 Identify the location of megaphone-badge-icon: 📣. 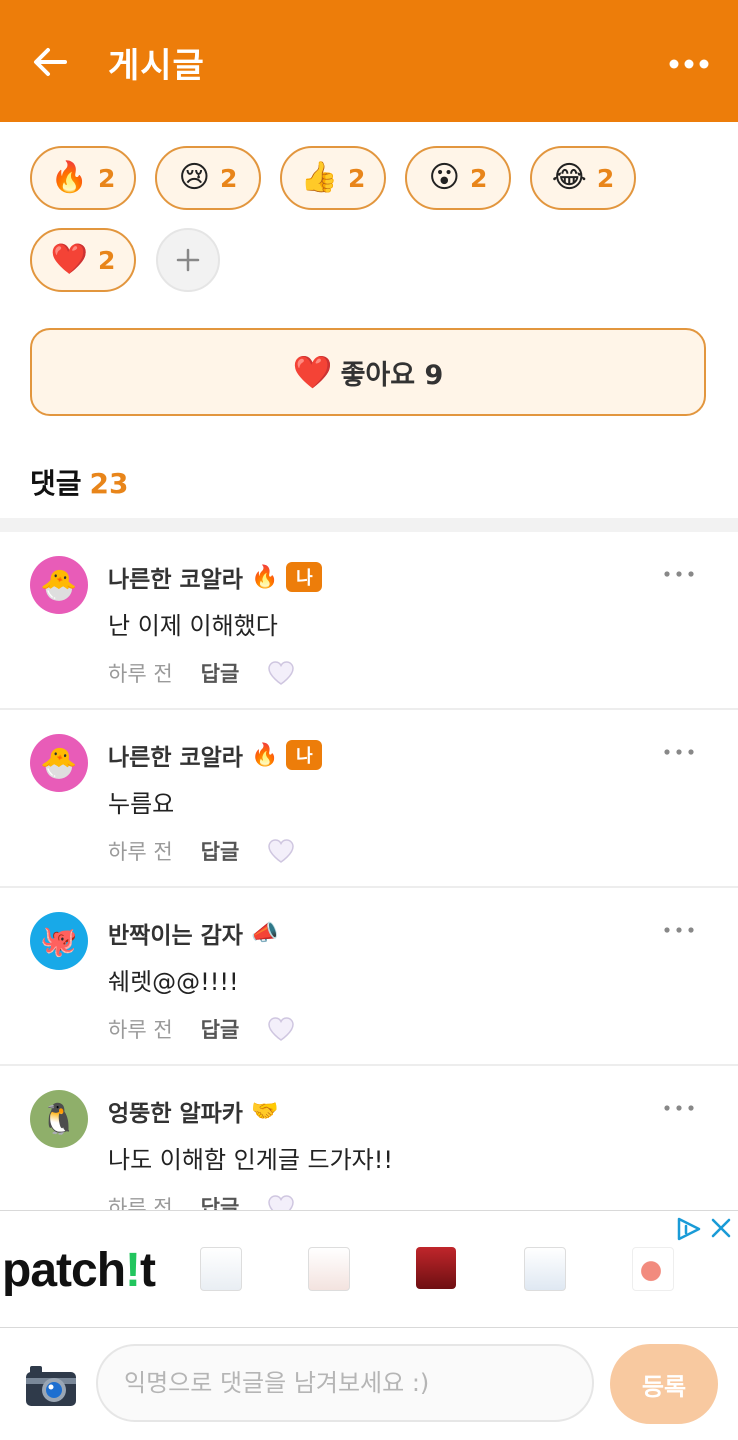
(264, 933).